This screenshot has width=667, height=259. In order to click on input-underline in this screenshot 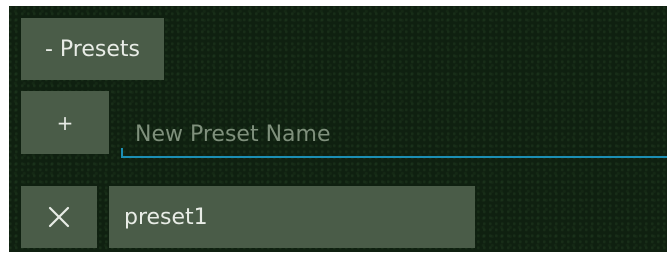, I will do `click(394, 157)`.